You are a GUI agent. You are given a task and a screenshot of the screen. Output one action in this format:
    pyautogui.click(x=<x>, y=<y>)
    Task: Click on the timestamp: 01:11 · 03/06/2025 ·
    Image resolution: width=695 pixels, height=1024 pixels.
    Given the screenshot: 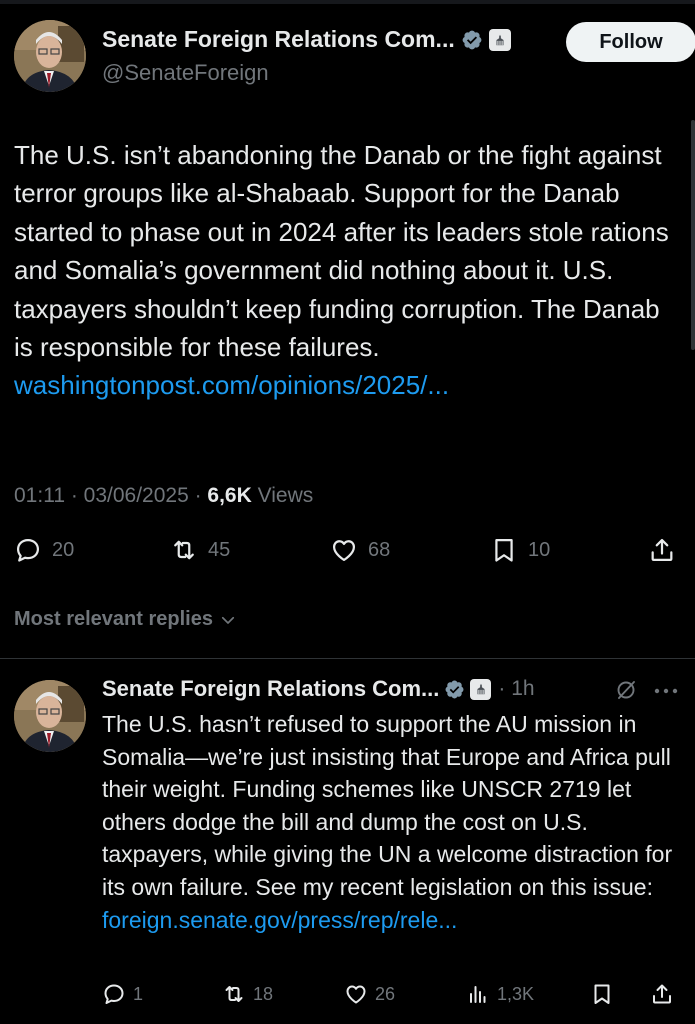 What is the action you would take?
    pyautogui.click(x=110, y=495)
    